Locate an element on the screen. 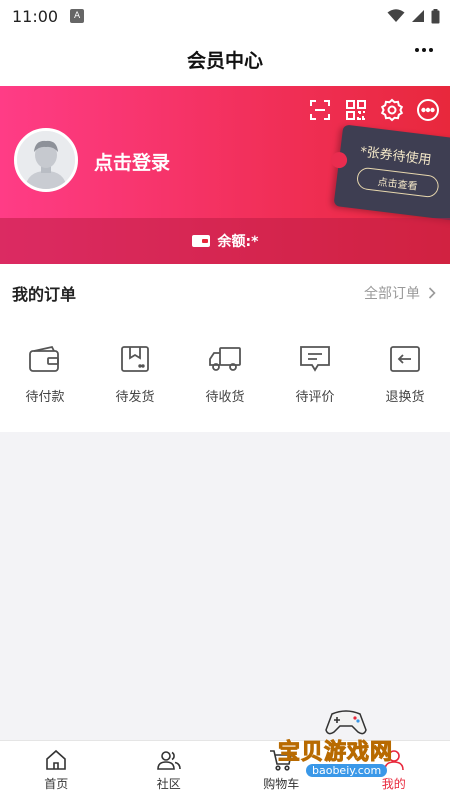 Image resolution: width=450 pixels, height=800 pixels. default-avatar-icon is located at coordinates (46, 160).